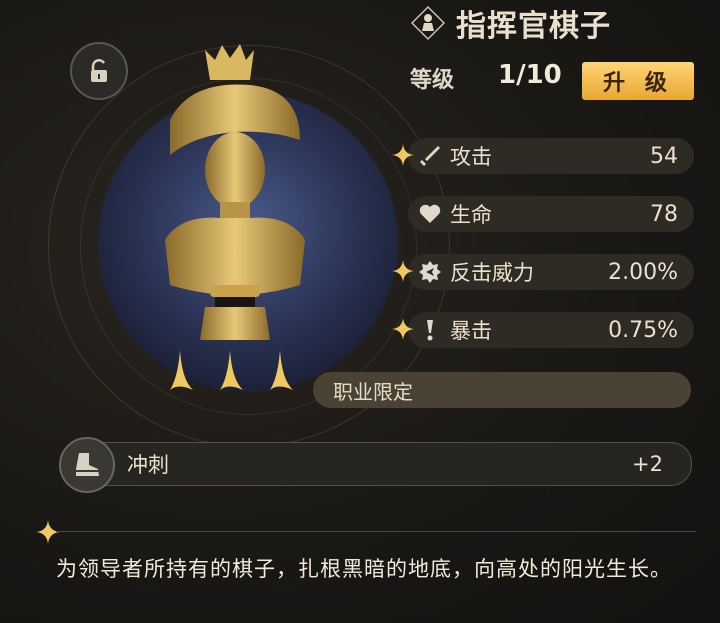 This screenshot has width=720, height=623. Describe the element at coordinates (148, 465) in the screenshot. I see `skill-name: 冲刺` at that location.